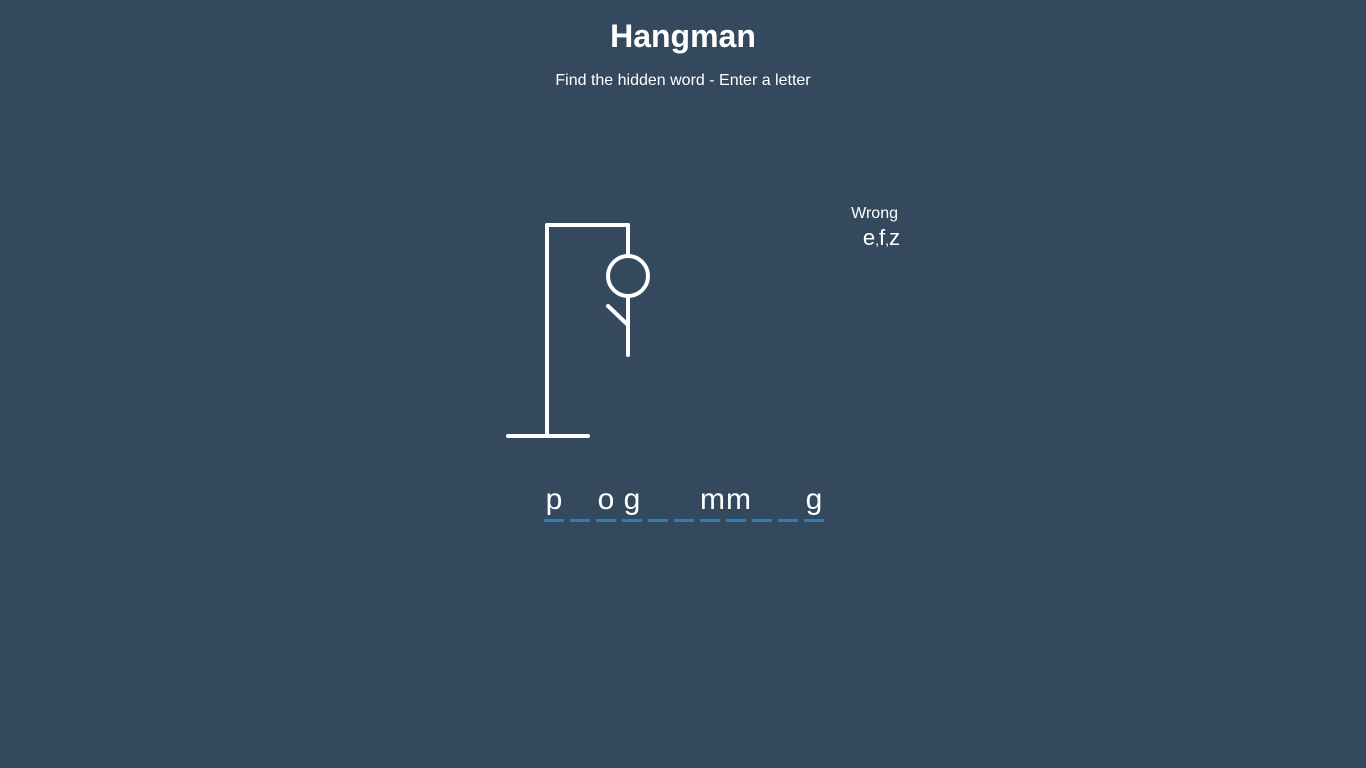 Image resolution: width=1366 pixels, height=768 pixels. What do you see at coordinates (618, 315) in the screenshot?
I see `hangman-left-arm` at bounding box center [618, 315].